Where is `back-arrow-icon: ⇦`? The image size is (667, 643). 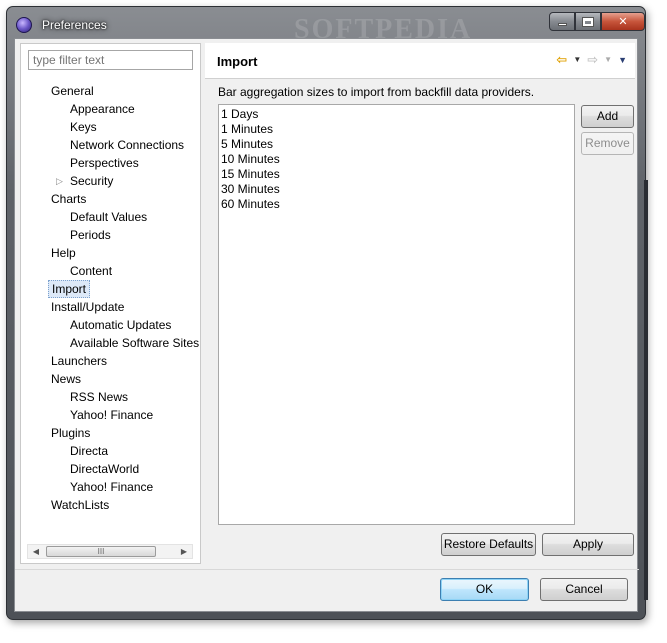 back-arrow-icon: ⇦ is located at coordinates (561, 60).